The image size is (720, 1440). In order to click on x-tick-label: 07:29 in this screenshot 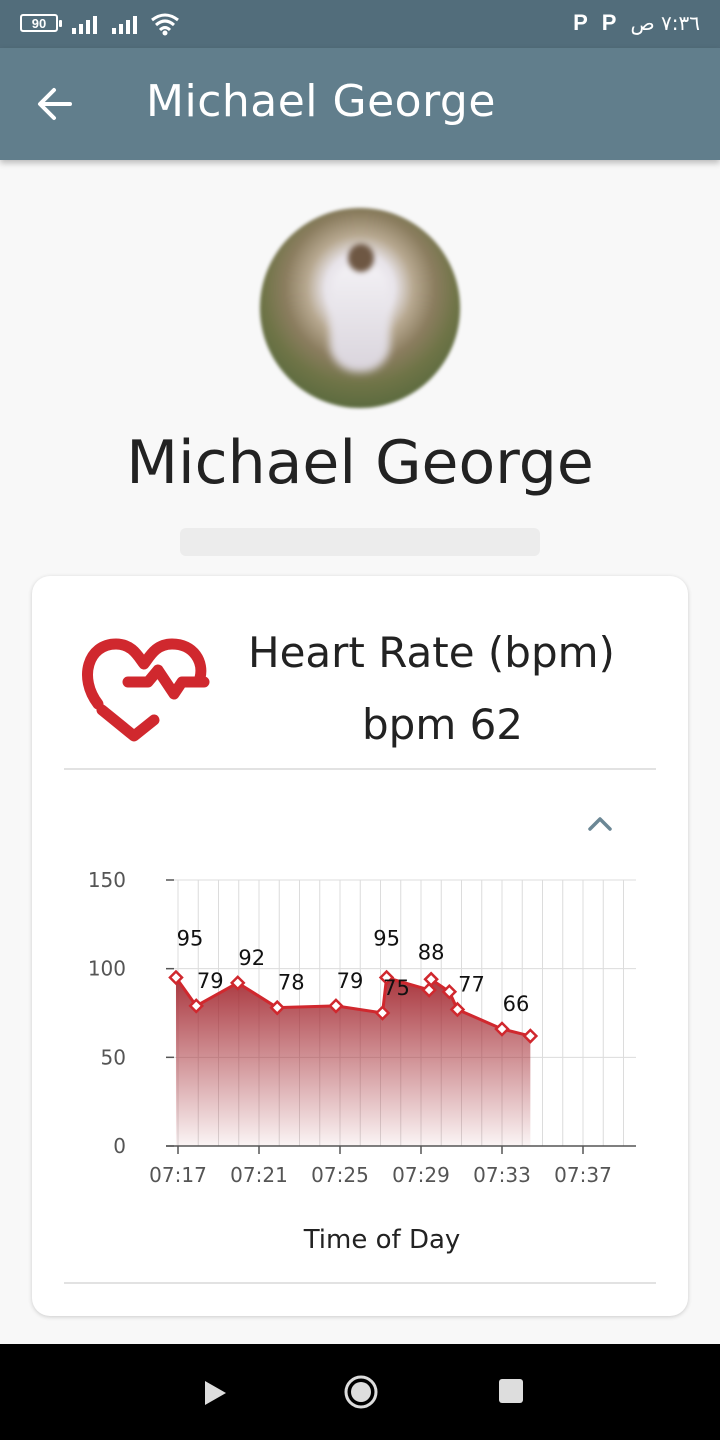, I will do `click(421, 1175)`.